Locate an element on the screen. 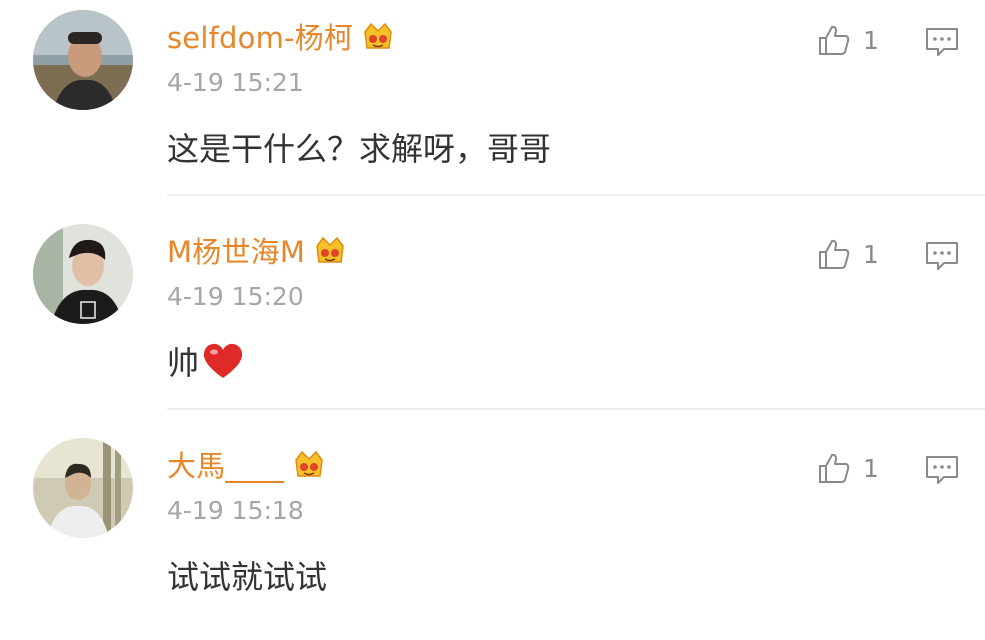 The height and width of the screenshot is (640, 985). timestamp: 4-19 15:21 is located at coordinates (235, 82).